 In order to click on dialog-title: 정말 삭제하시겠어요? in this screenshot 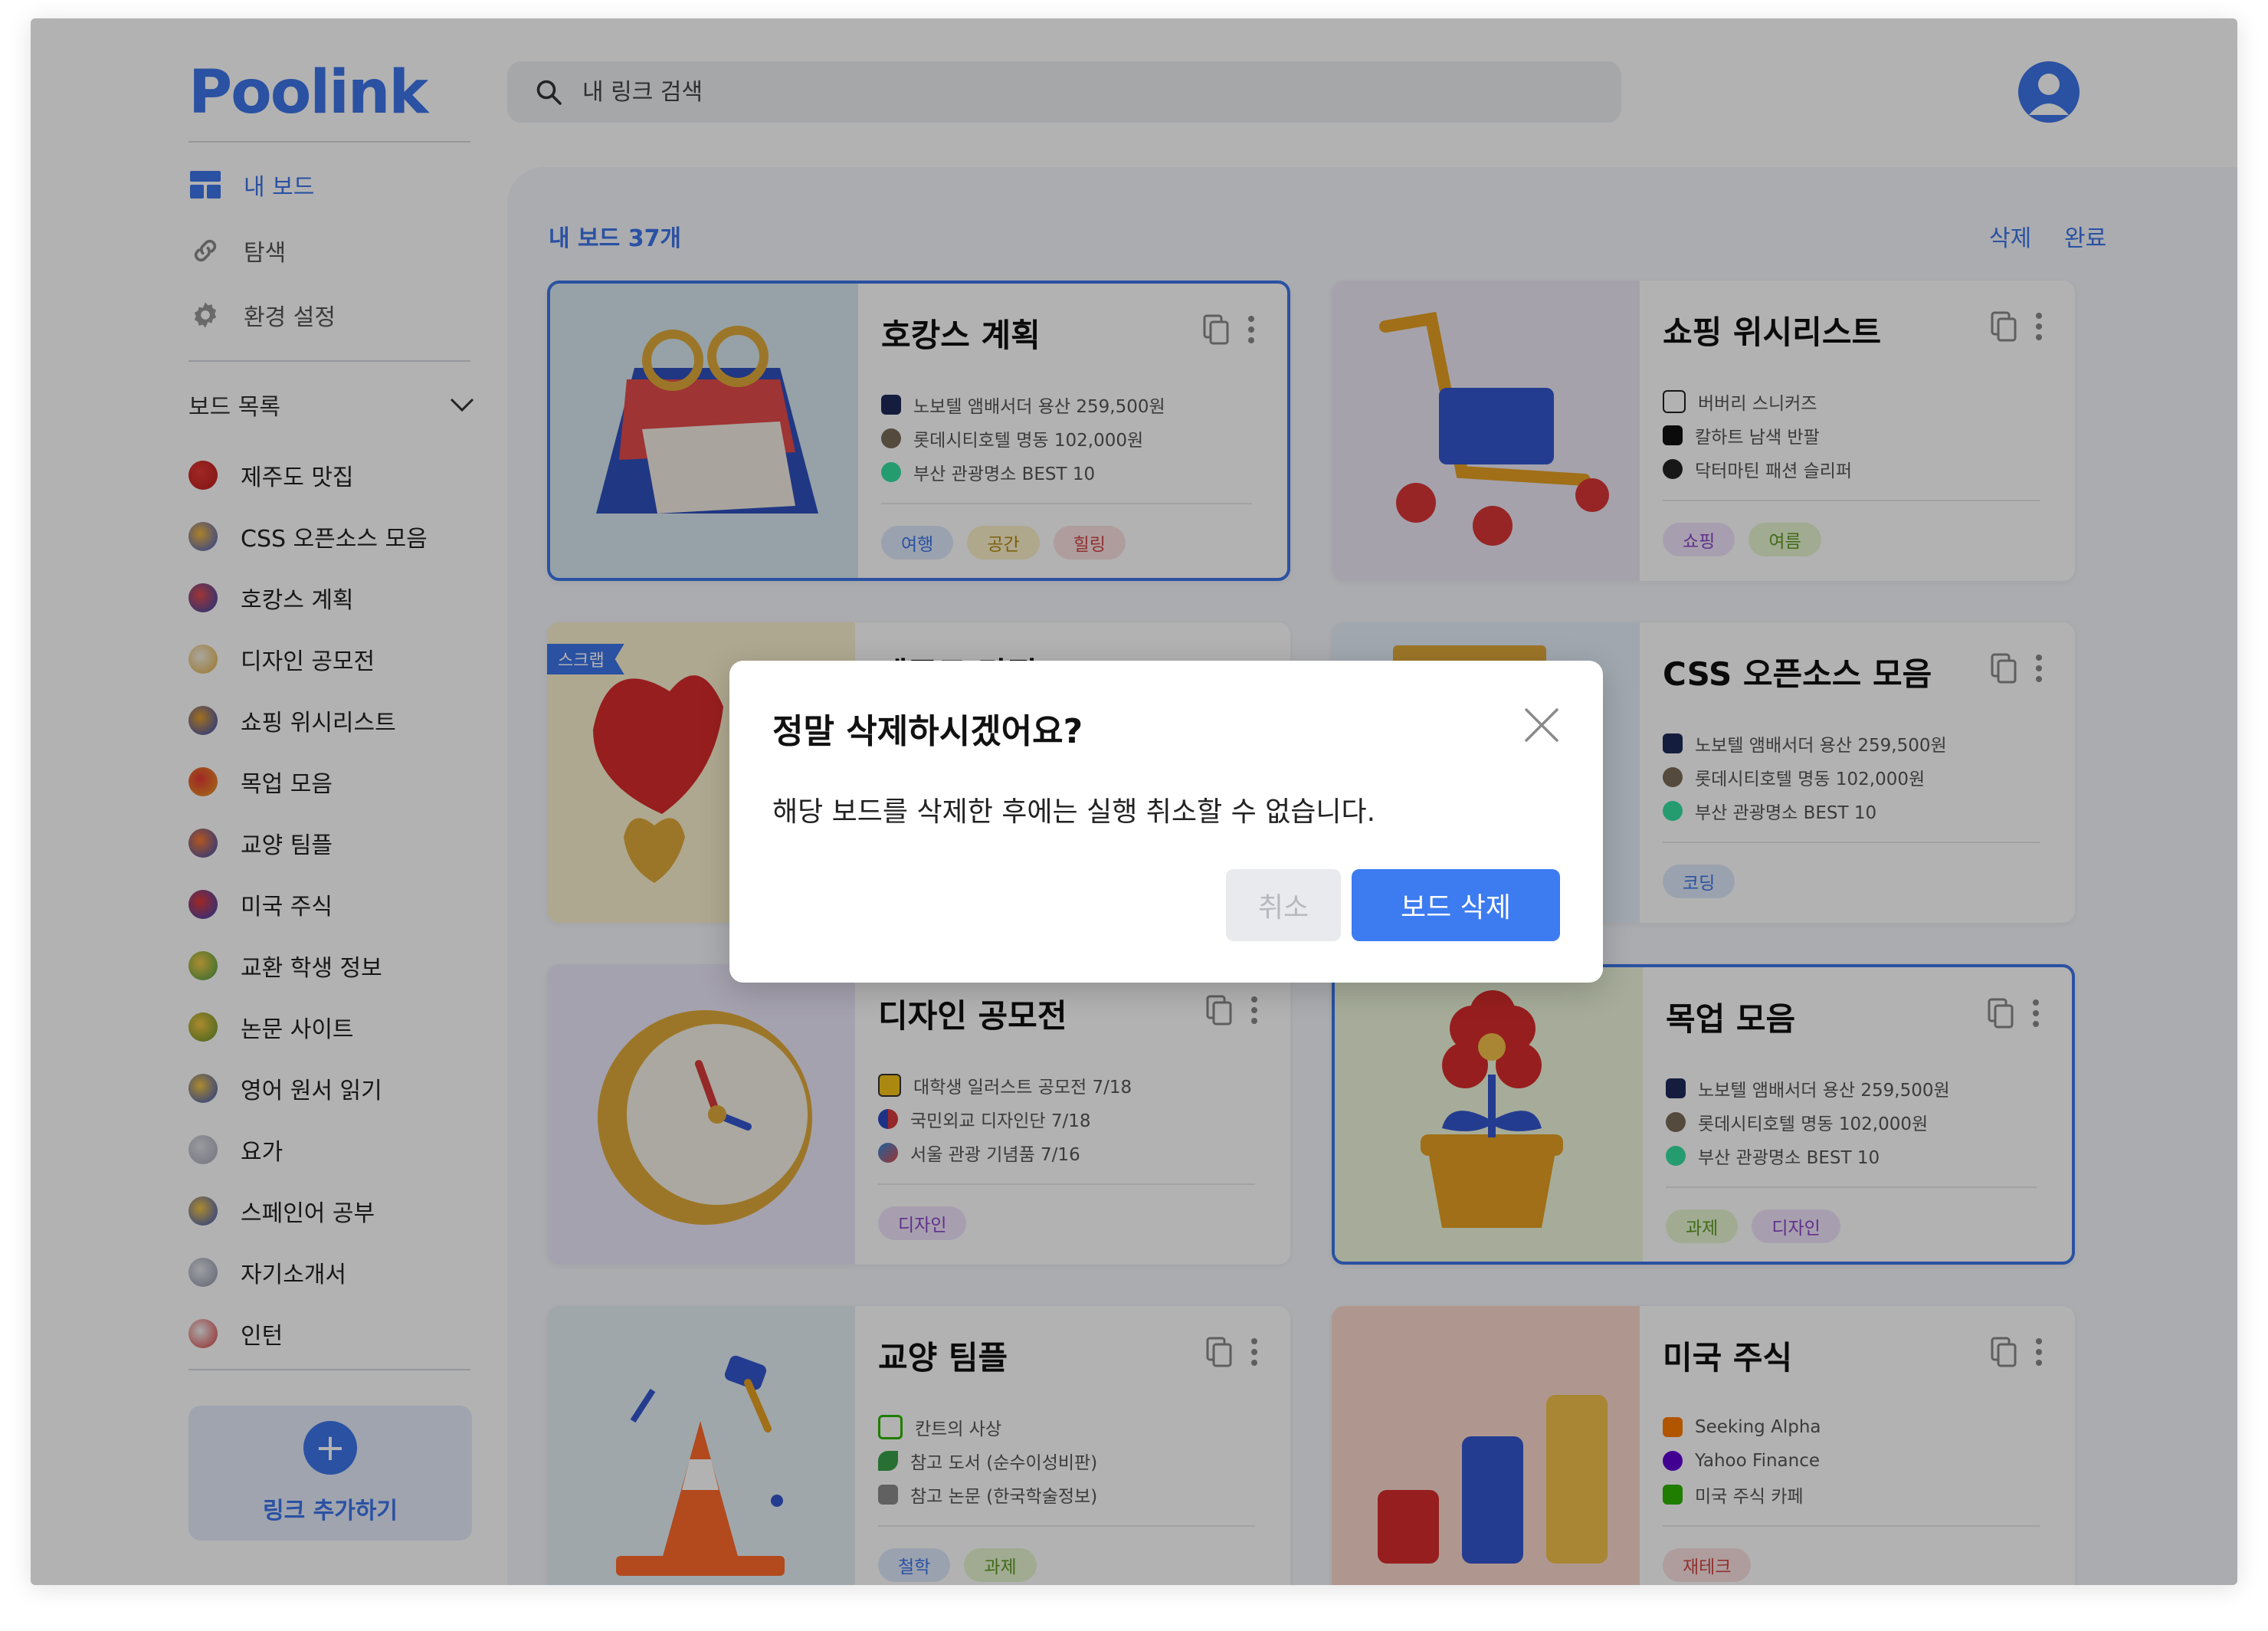, I will do `click(927, 731)`.